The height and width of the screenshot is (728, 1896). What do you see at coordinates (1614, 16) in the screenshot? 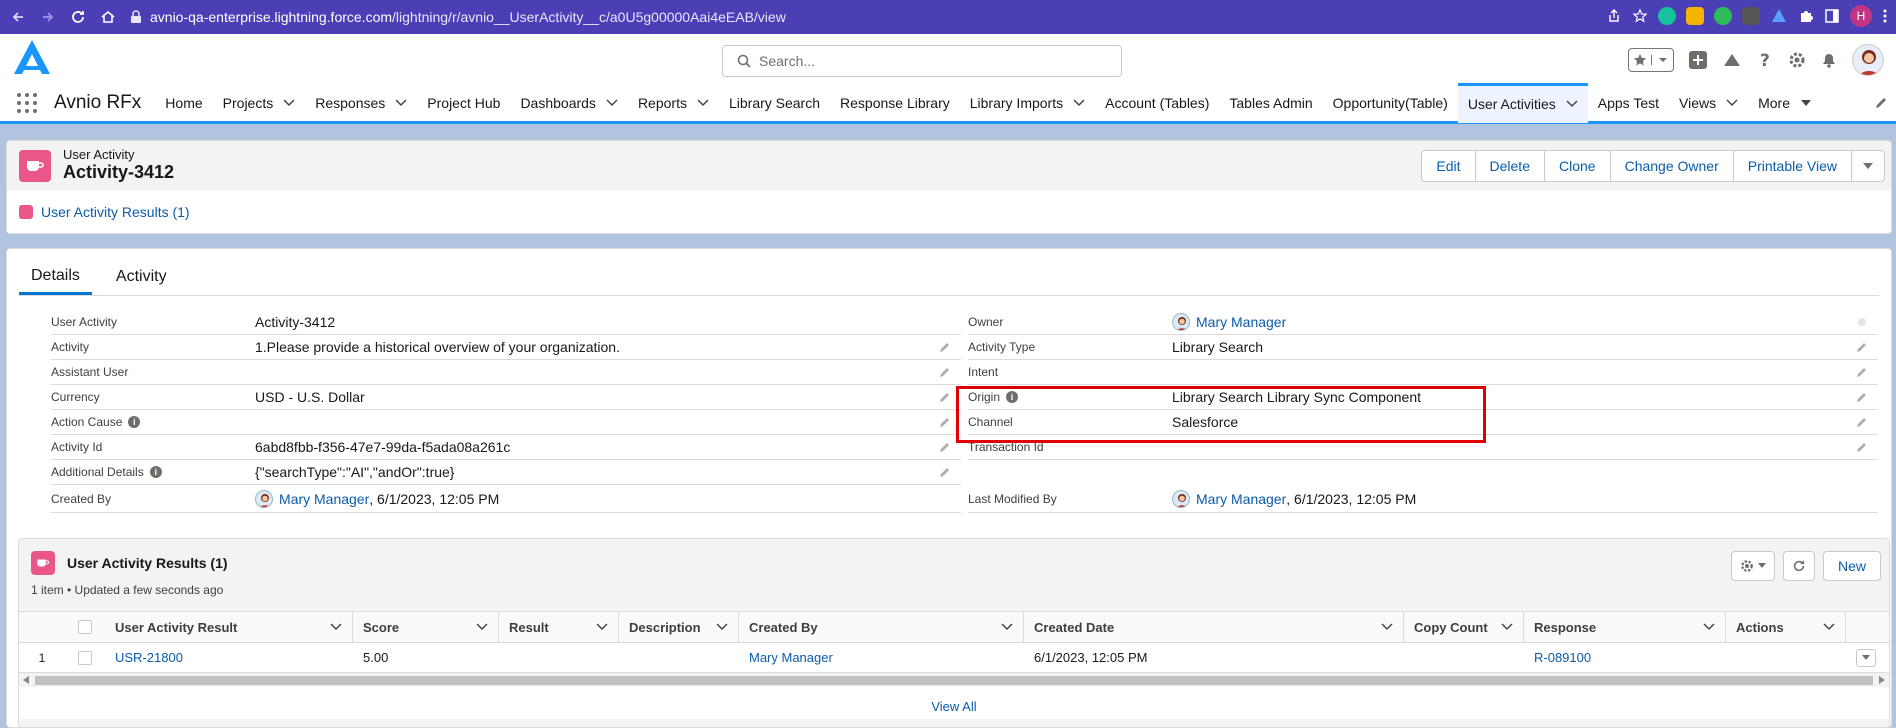
I see `share-icon` at bounding box center [1614, 16].